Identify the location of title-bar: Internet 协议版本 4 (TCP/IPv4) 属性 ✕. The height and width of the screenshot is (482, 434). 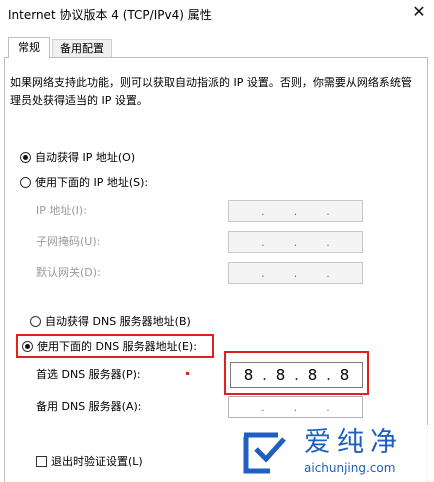
(217, 14).